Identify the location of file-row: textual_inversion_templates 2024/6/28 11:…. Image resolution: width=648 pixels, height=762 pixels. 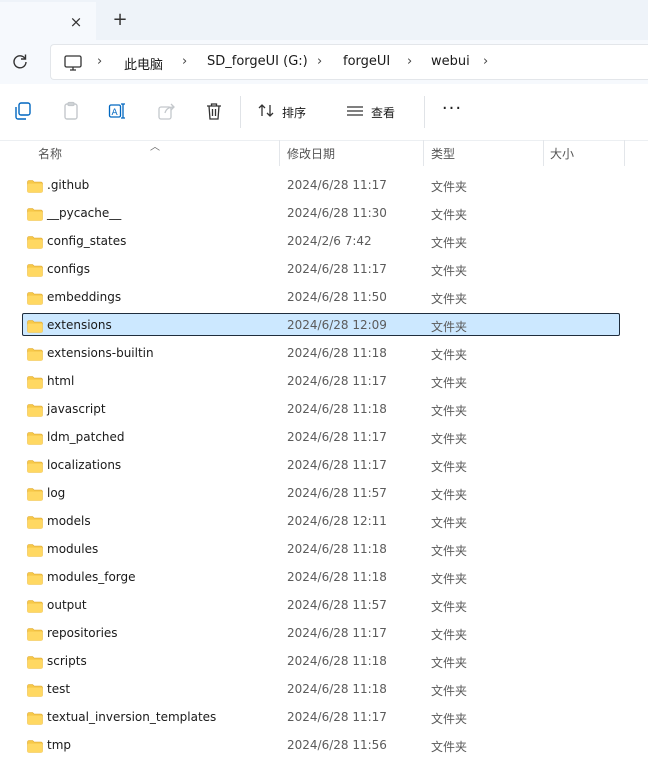
(324, 718).